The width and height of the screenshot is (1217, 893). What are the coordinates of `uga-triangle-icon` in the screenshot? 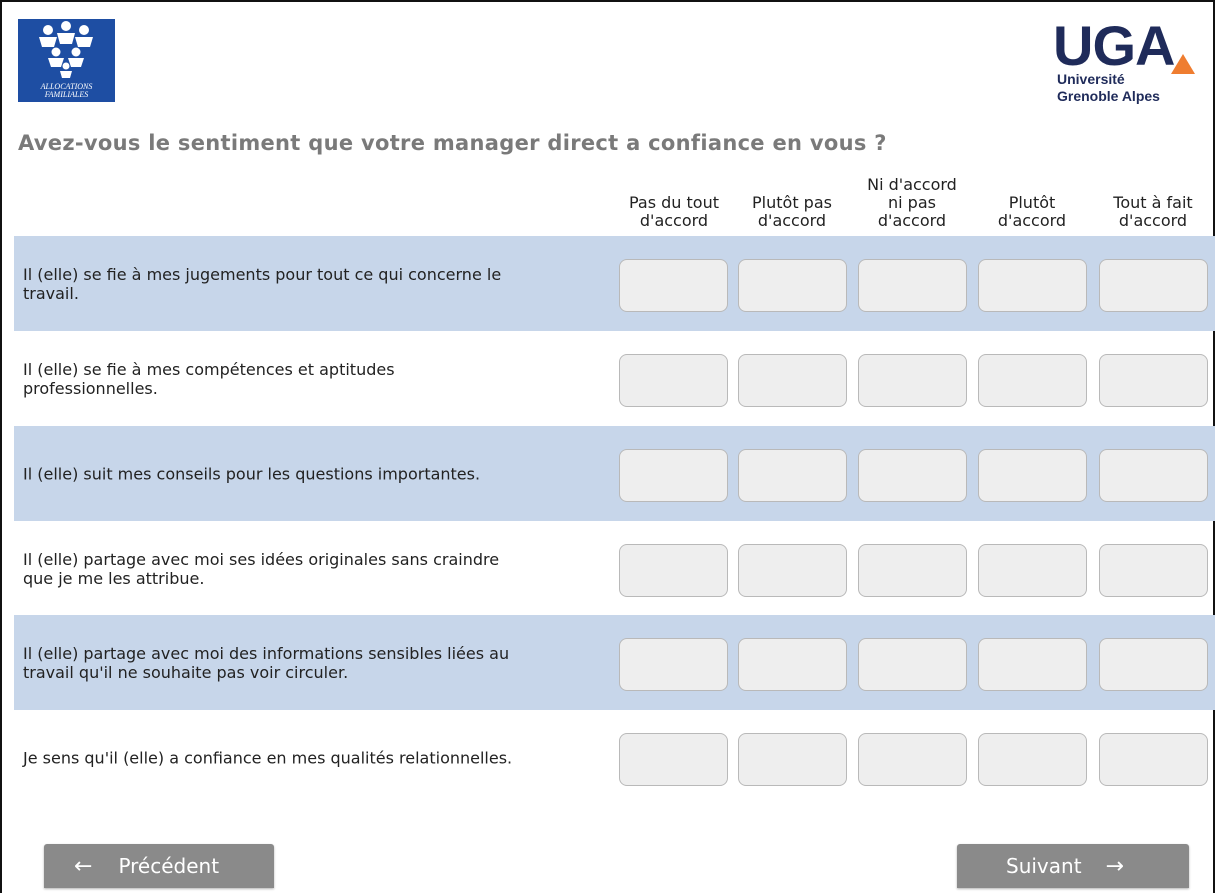 It's located at (1183, 64).